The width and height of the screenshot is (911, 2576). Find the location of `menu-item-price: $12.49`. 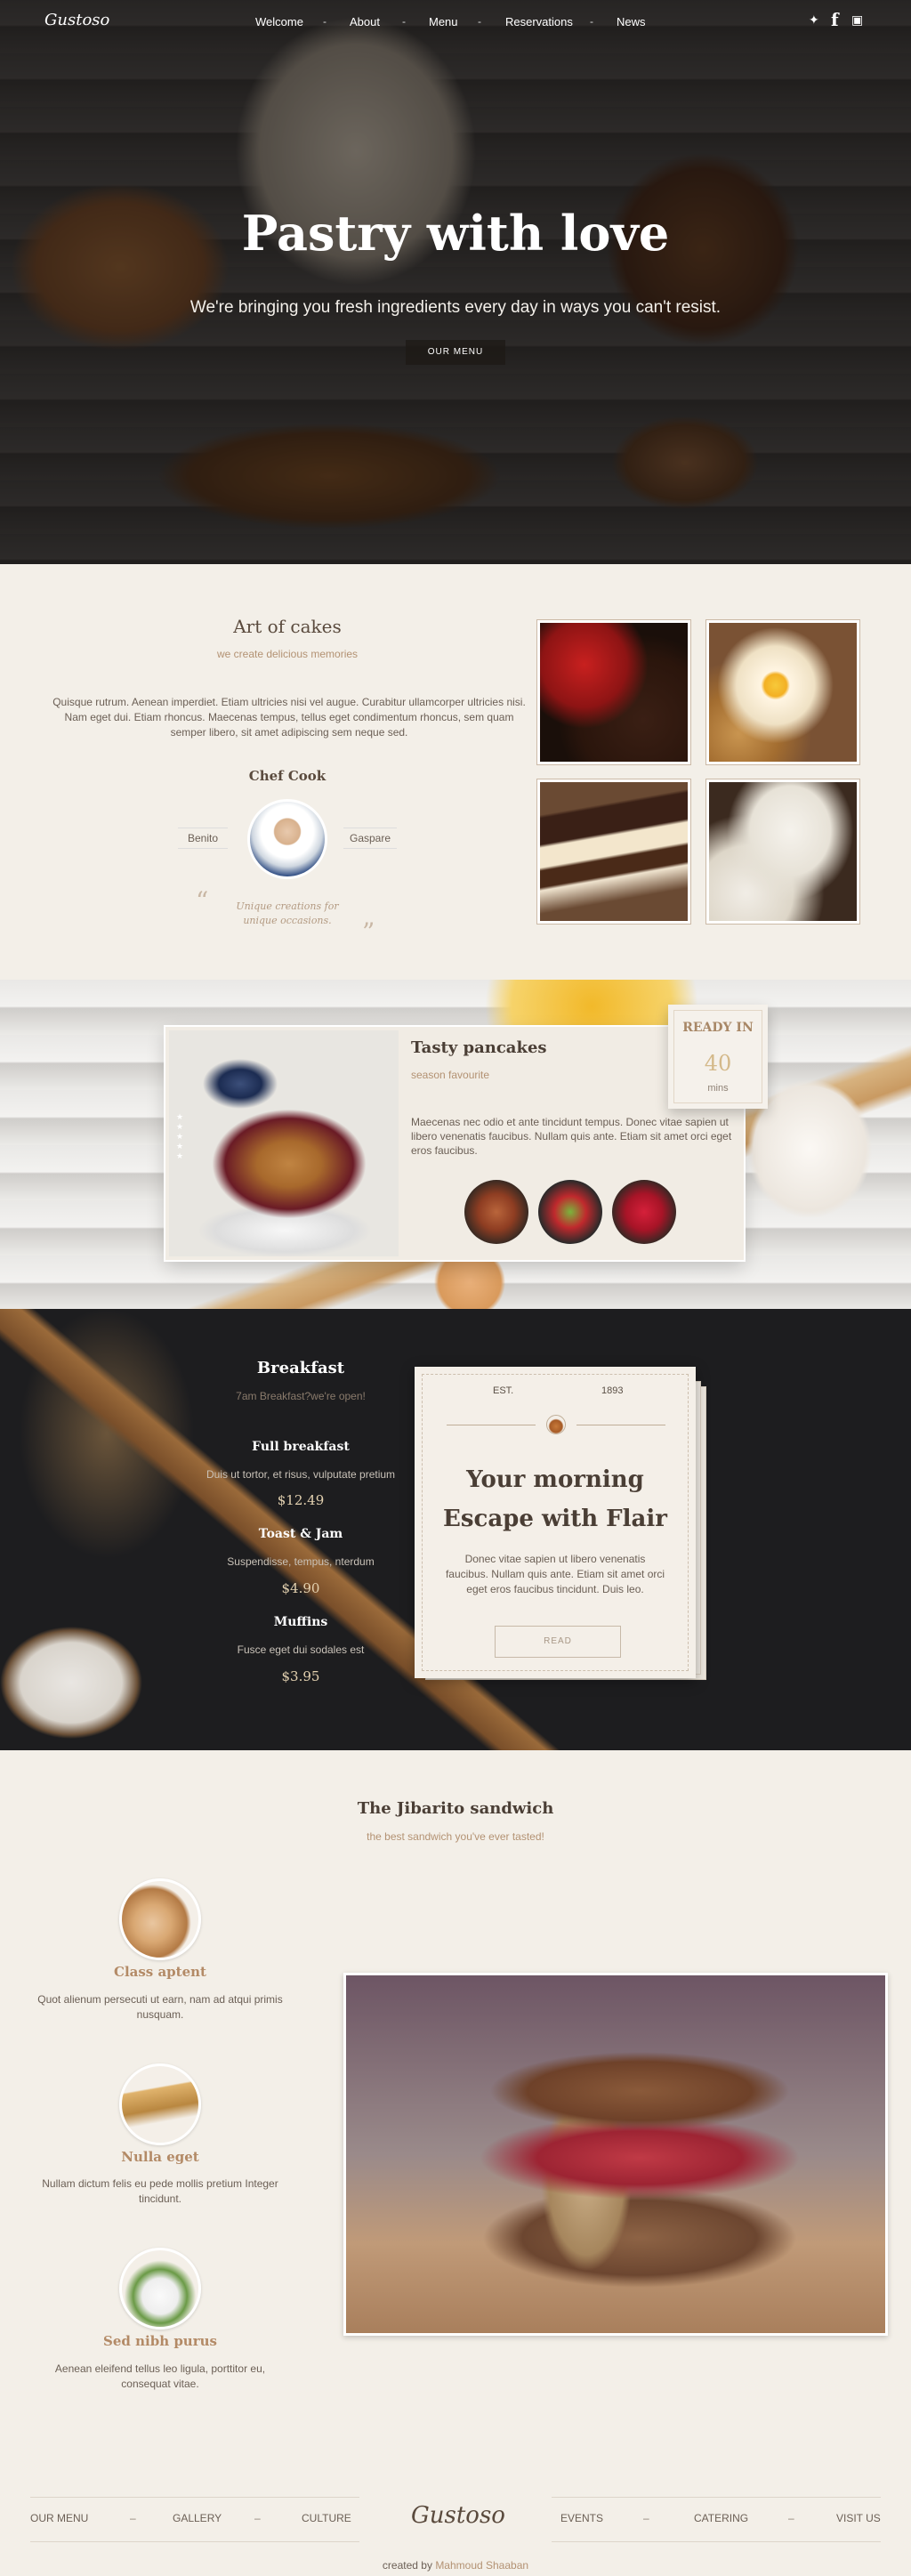

menu-item-price: $12.49 is located at coordinates (301, 1500).